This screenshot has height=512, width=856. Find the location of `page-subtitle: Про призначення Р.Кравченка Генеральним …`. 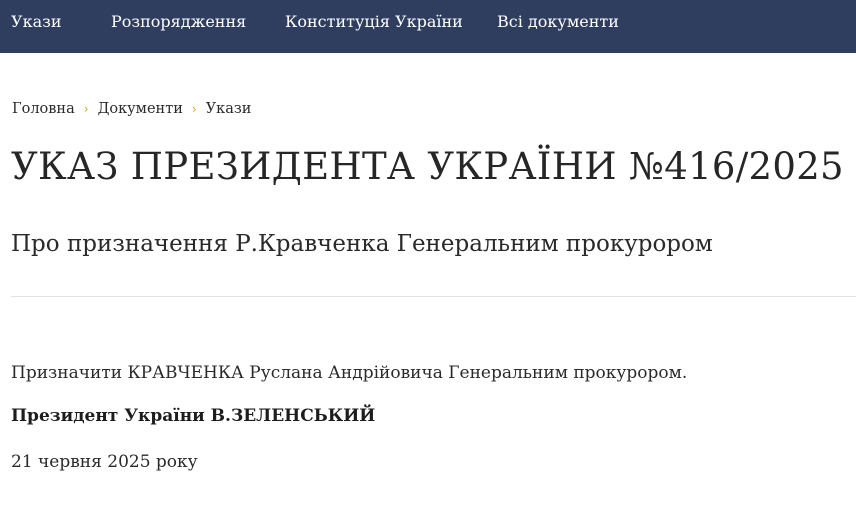

page-subtitle: Про призначення Р.Кравченка Генеральним … is located at coordinates (362, 244).